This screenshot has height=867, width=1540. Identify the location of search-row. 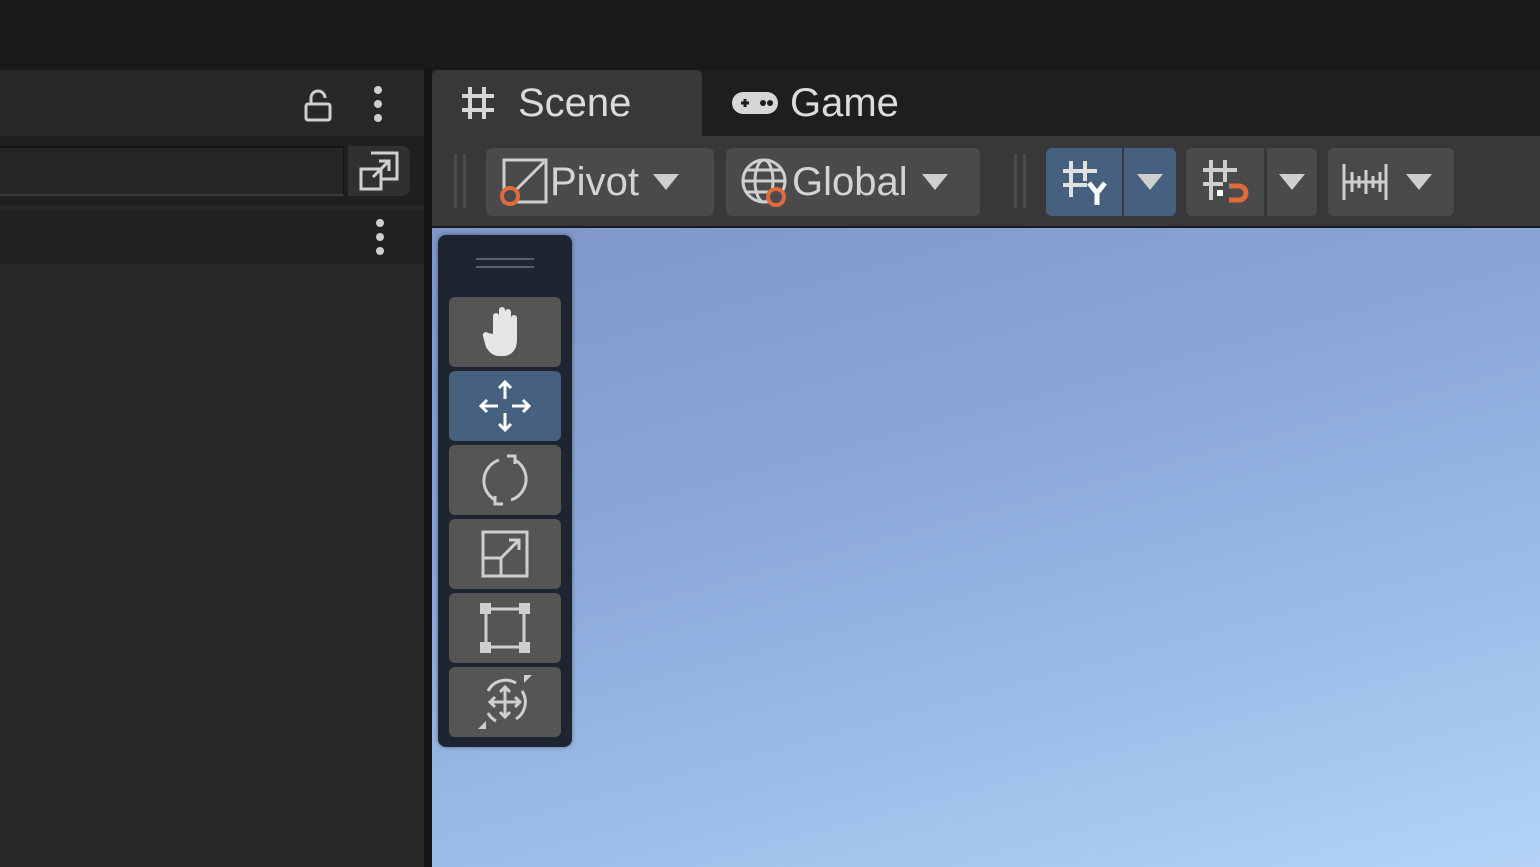
(212, 171).